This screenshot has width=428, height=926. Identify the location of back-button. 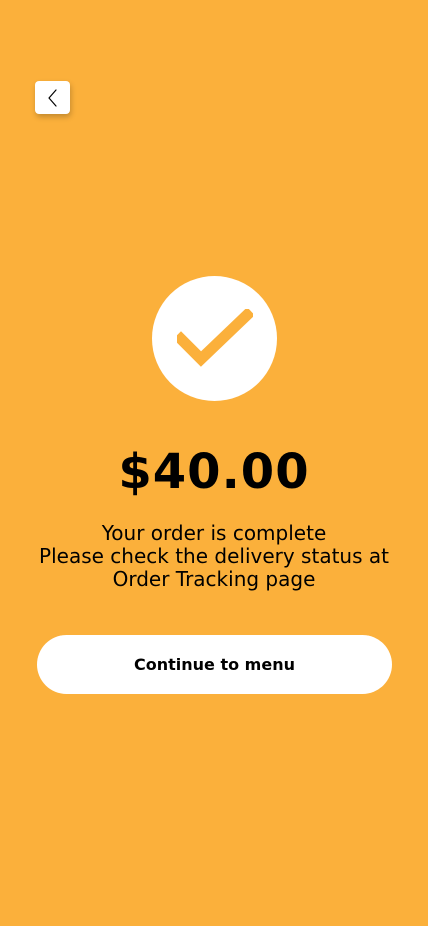
(52, 97).